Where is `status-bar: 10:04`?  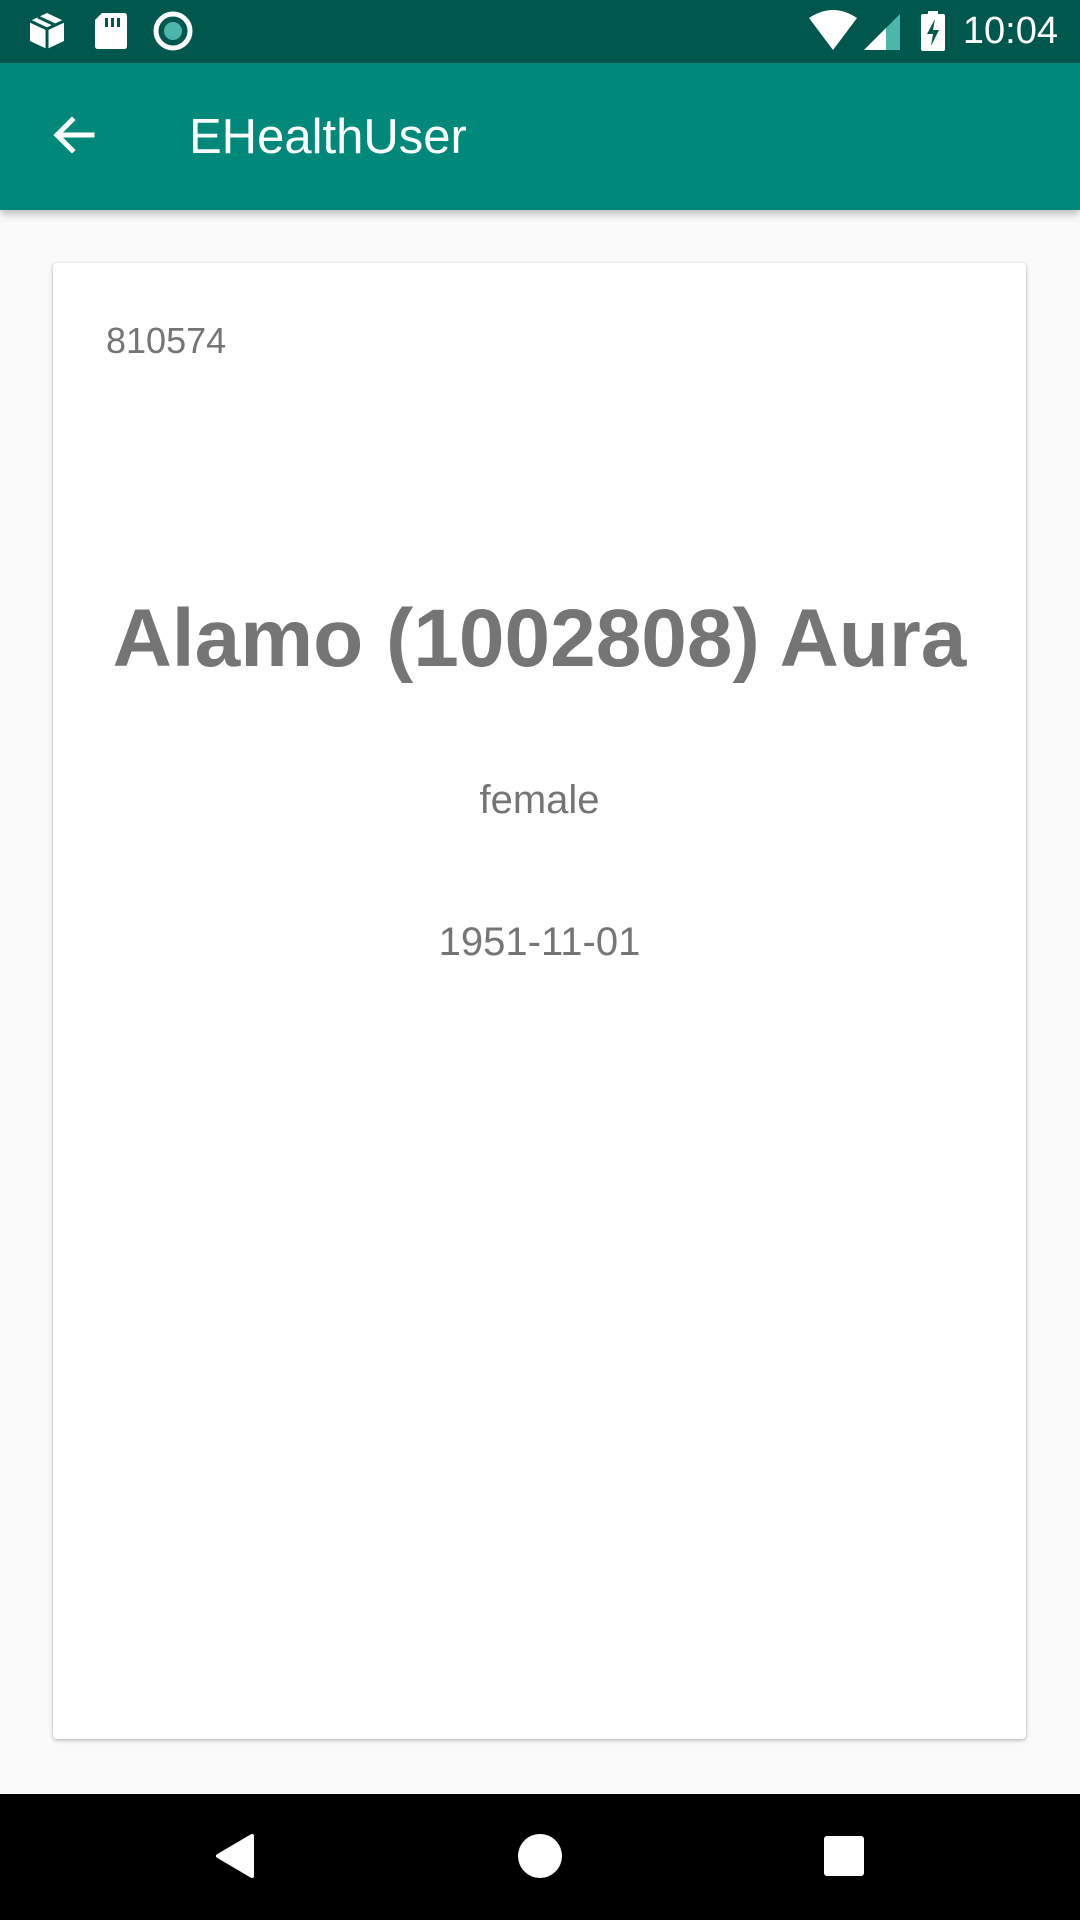 status-bar: 10:04 is located at coordinates (540, 31).